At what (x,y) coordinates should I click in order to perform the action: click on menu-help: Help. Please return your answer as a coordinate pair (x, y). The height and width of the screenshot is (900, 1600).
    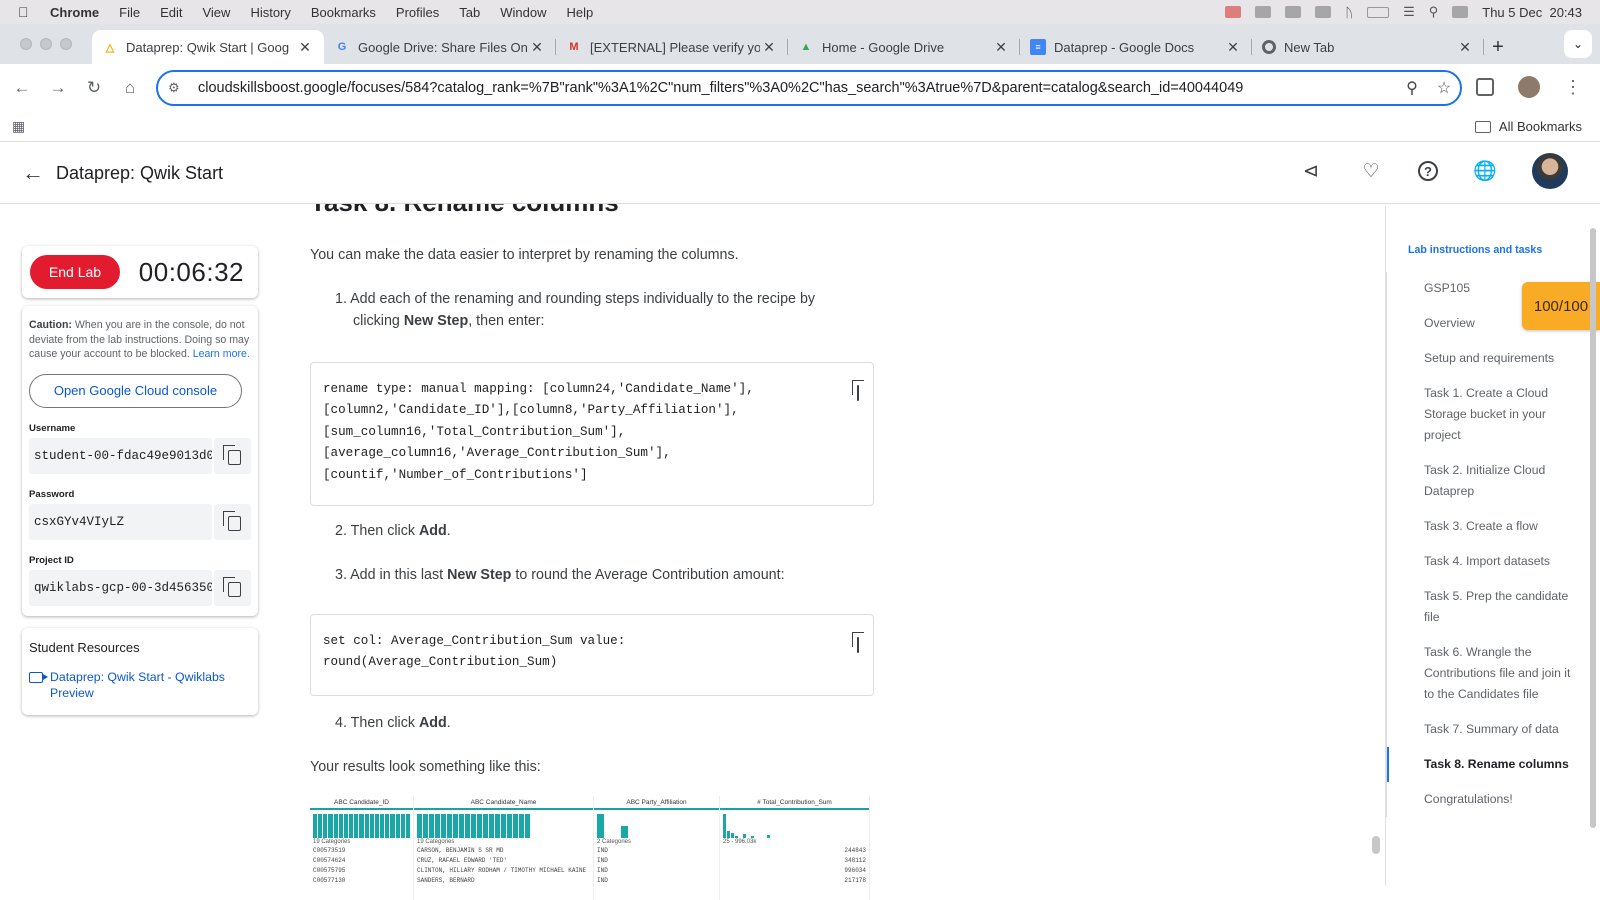
    Looking at the image, I should click on (580, 12).